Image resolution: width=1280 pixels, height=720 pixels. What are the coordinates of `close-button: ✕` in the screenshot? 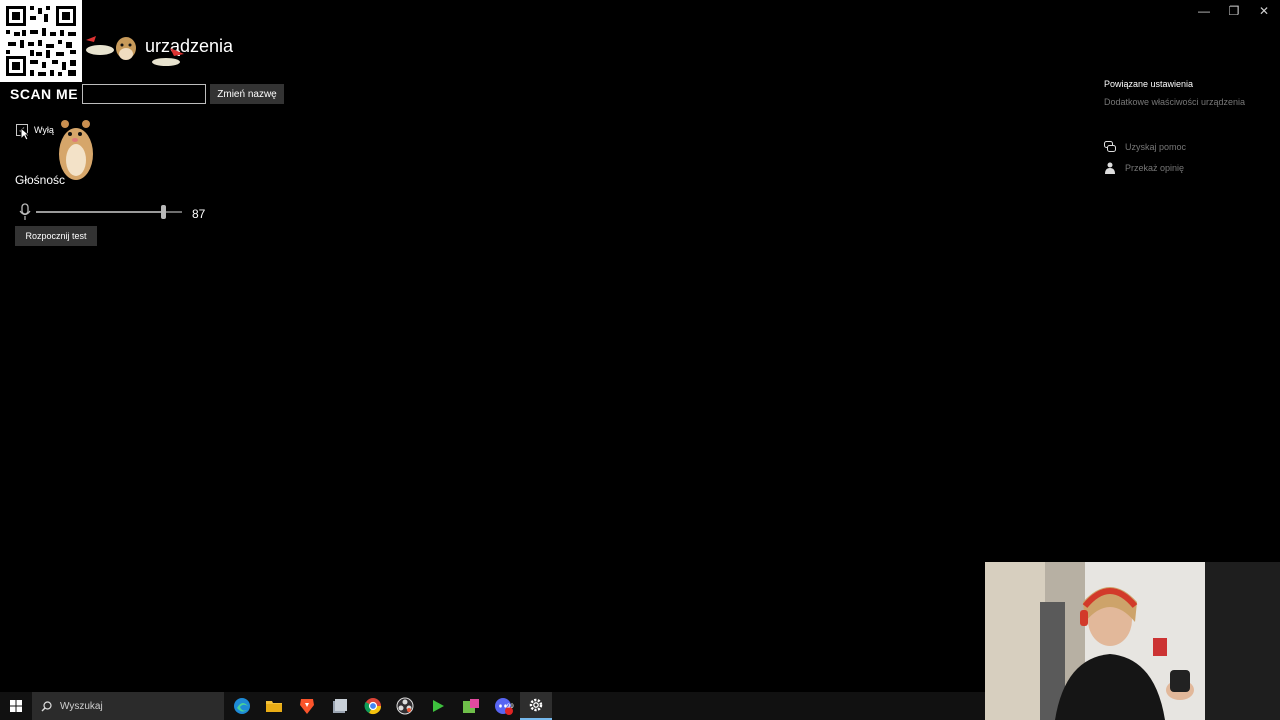 It's located at (1264, 11).